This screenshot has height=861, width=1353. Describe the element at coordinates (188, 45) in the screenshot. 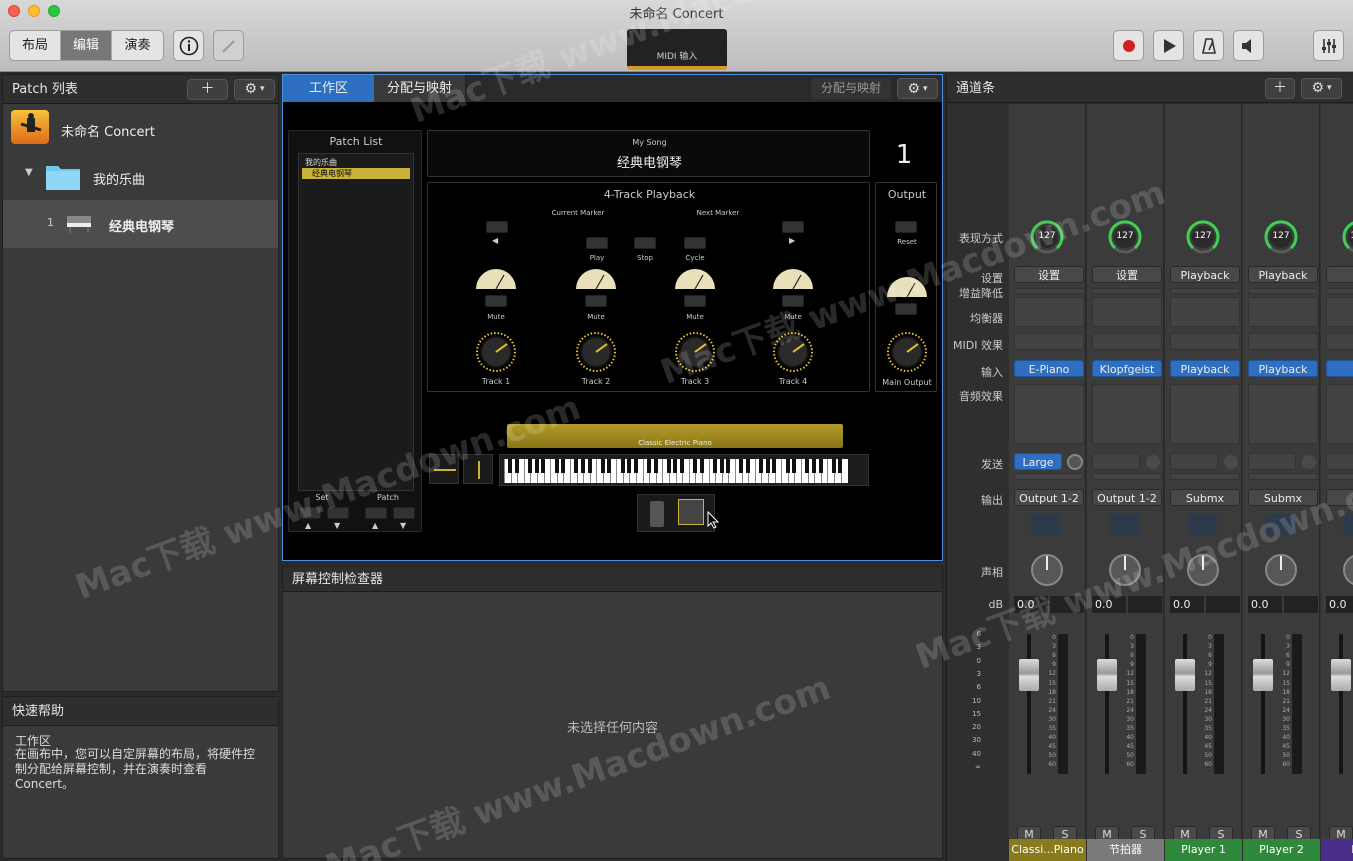

I see `info-button` at that location.